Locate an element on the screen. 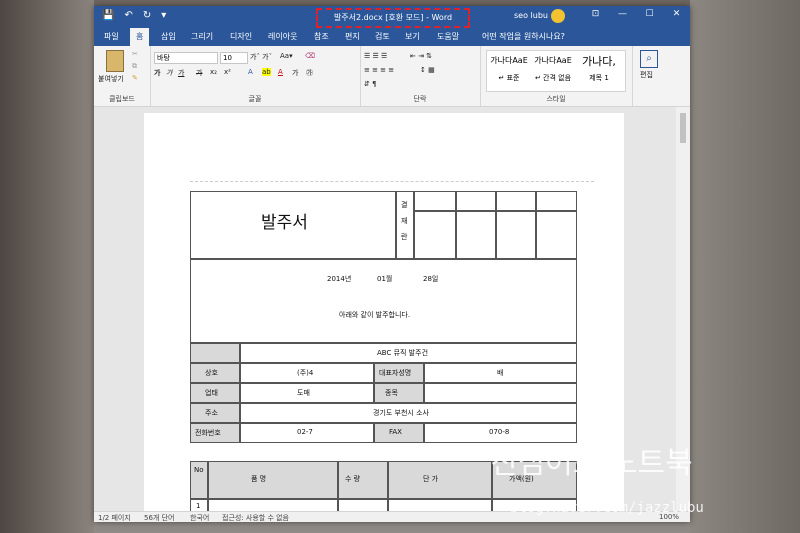 This screenshot has width=800, height=533. clear-format-icon: ⌫ is located at coordinates (310, 56).